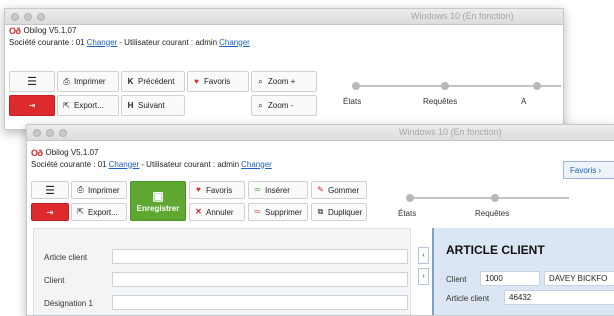 The height and width of the screenshot is (316, 614). I want to click on favoris-panel-button: Favoris ›, so click(588, 170).